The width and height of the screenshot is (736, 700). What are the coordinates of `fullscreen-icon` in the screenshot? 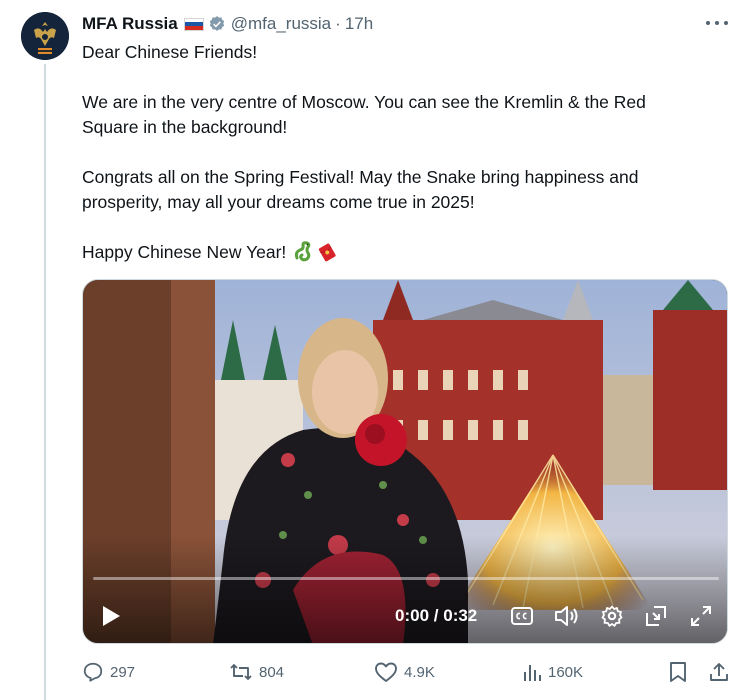 It's located at (701, 616).